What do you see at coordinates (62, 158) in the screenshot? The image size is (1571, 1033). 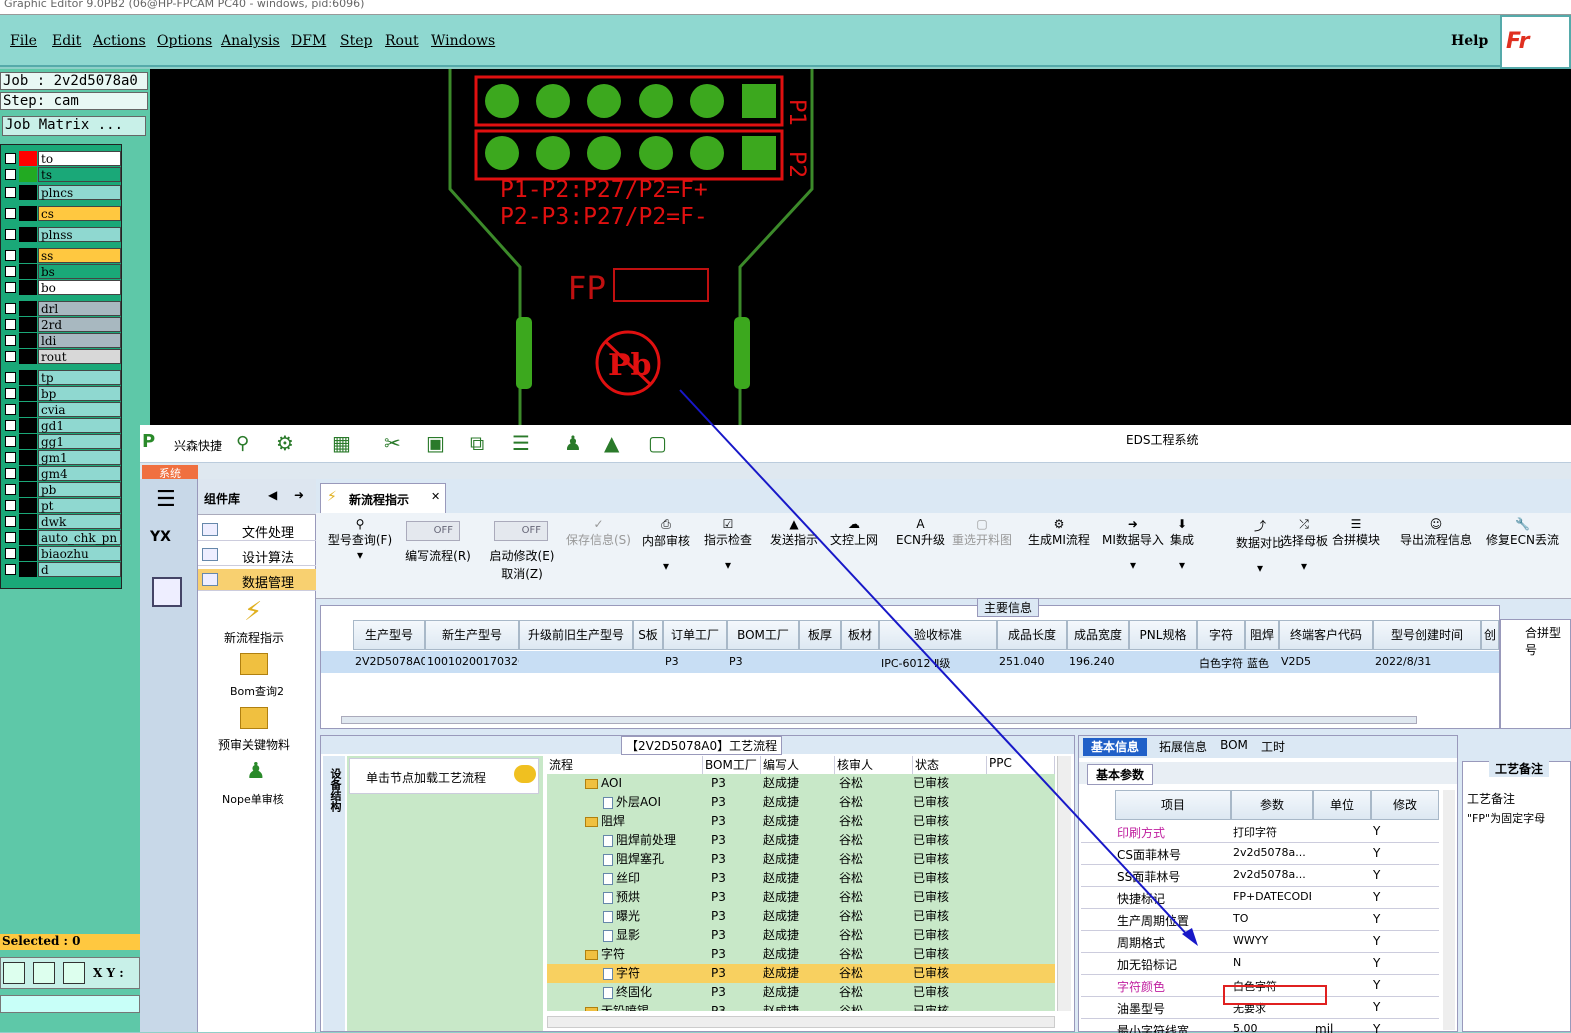 I see `layer-row: to` at bounding box center [62, 158].